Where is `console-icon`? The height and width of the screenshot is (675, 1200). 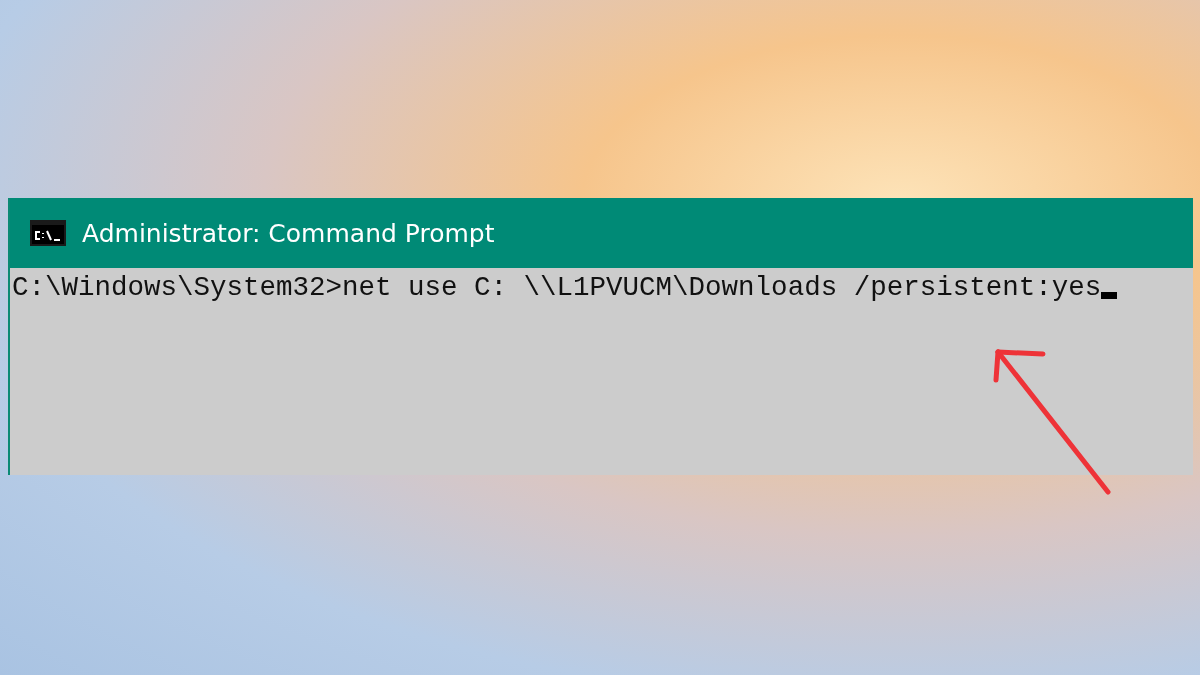 console-icon is located at coordinates (48, 233).